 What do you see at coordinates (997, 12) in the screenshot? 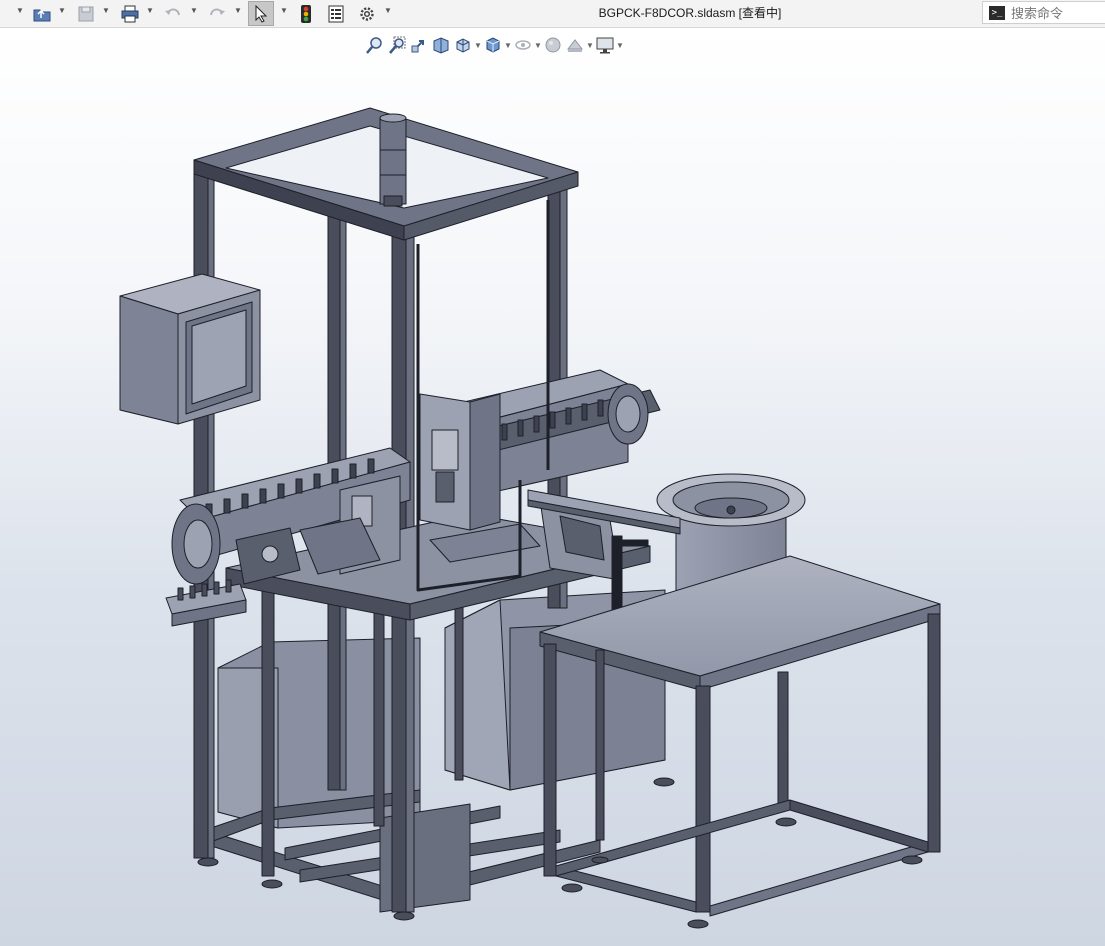
I see `command-prompt-icon: >_` at bounding box center [997, 12].